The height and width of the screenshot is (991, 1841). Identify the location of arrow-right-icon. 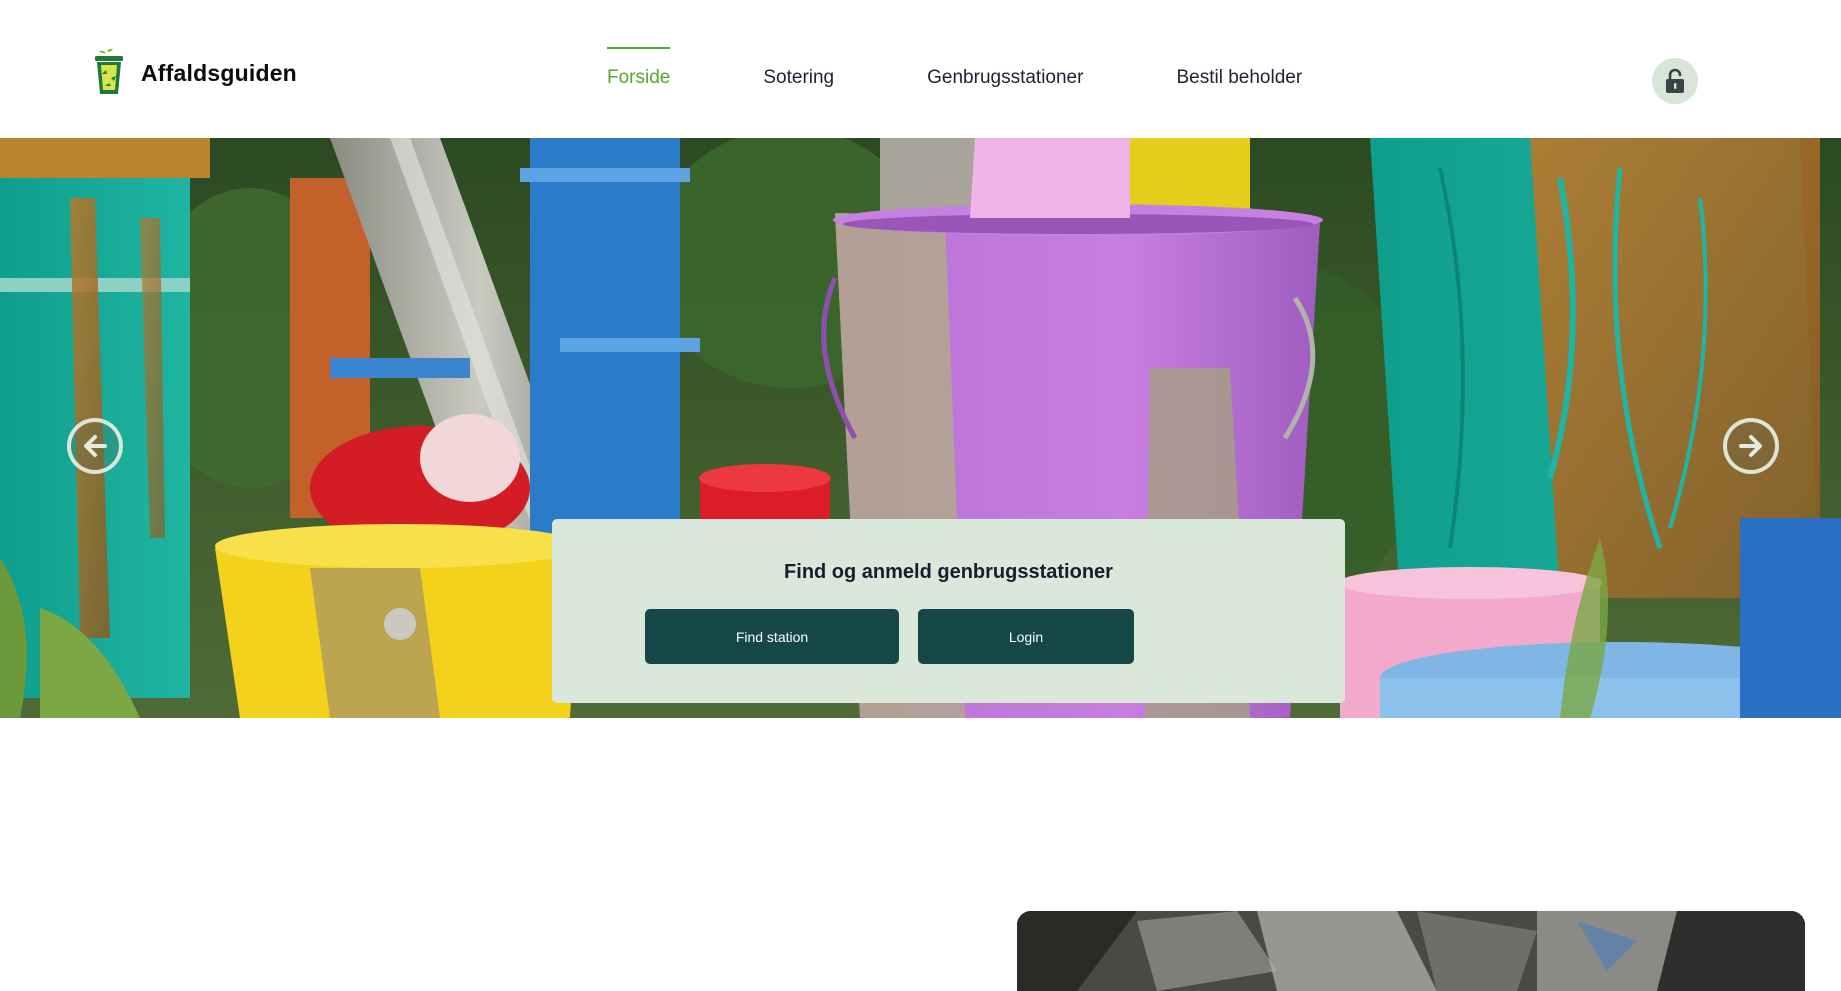
(1750, 446).